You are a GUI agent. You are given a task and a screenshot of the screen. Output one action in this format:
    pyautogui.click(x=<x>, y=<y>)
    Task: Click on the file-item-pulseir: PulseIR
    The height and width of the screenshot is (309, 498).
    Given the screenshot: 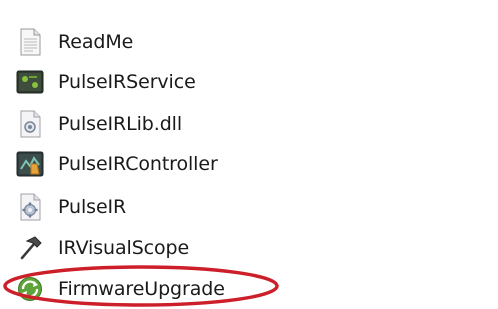 What is the action you would take?
    pyautogui.click(x=71, y=207)
    